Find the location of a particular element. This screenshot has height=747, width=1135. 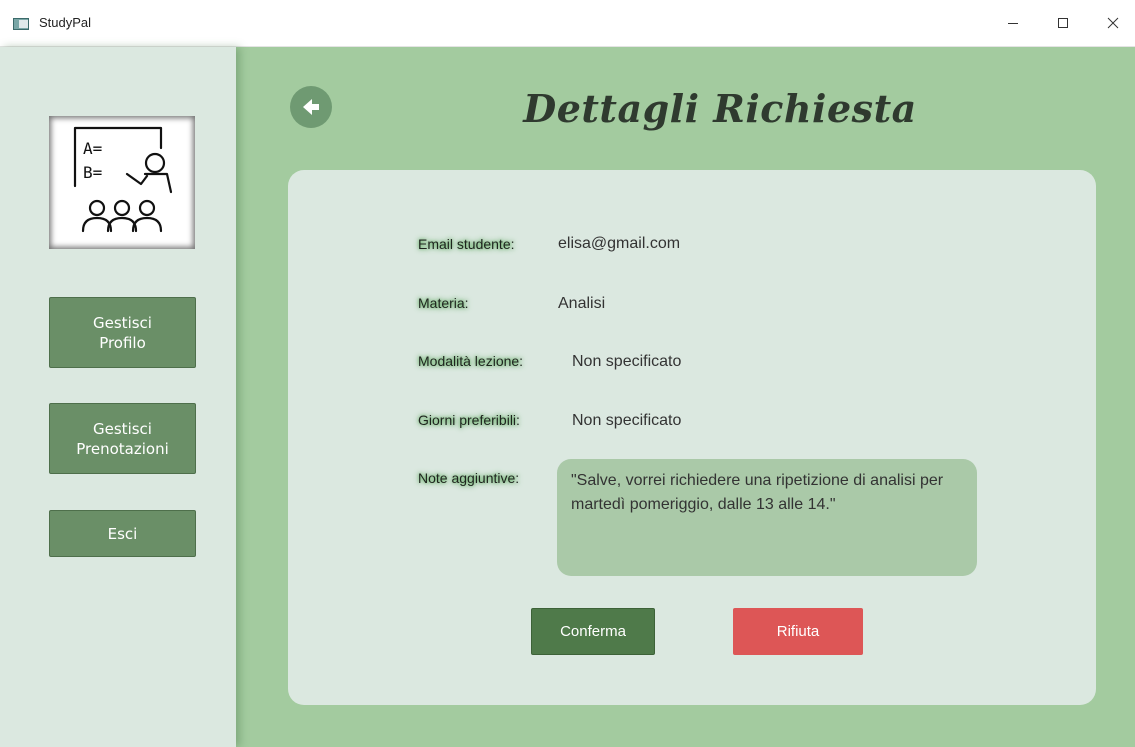

manage-bookings-button: Gestisci Prenotazioni is located at coordinates (122, 438).